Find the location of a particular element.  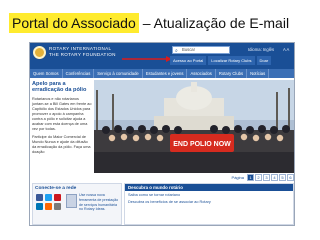

nav-item: Quem Somos is located at coordinates (46, 73).